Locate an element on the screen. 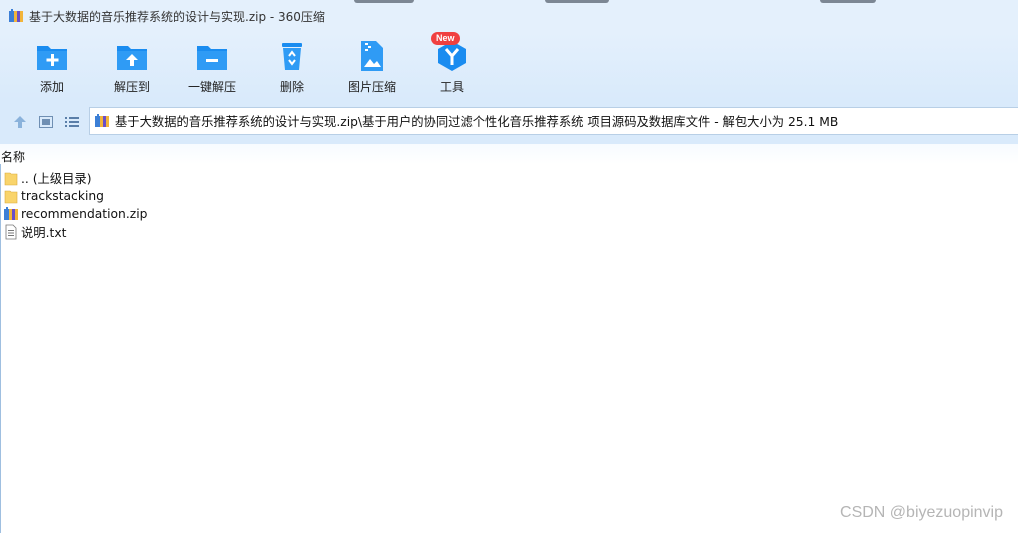  delete-label: 删除 is located at coordinates (291, 87).